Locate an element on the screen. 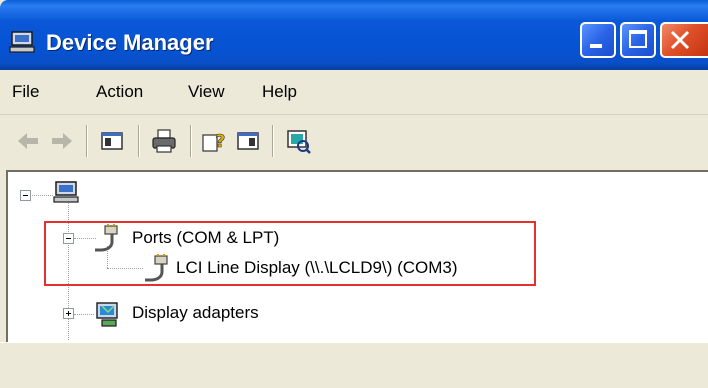 Image resolution: width=708 pixels, height=388 pixels. properties-pane-icon is located at coordinates (248, 141).